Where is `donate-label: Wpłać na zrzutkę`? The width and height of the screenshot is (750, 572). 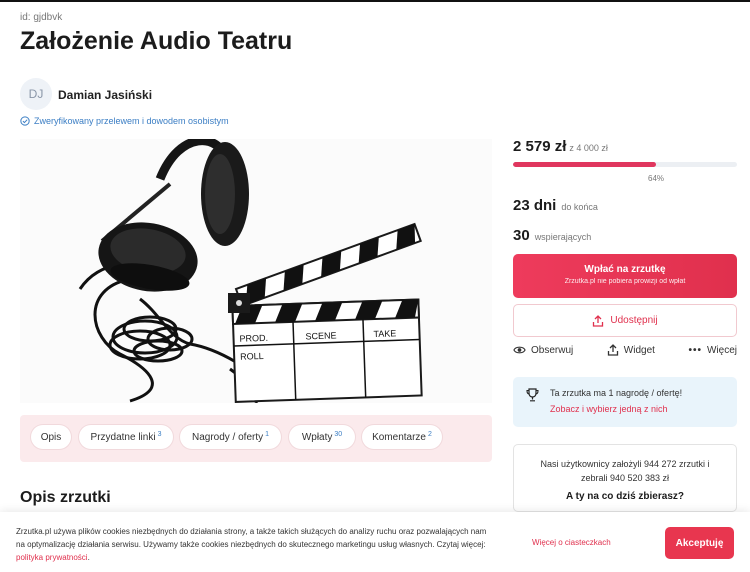 donate-label: Wpłać na zrzutkę is located at coordinates (625, 269).